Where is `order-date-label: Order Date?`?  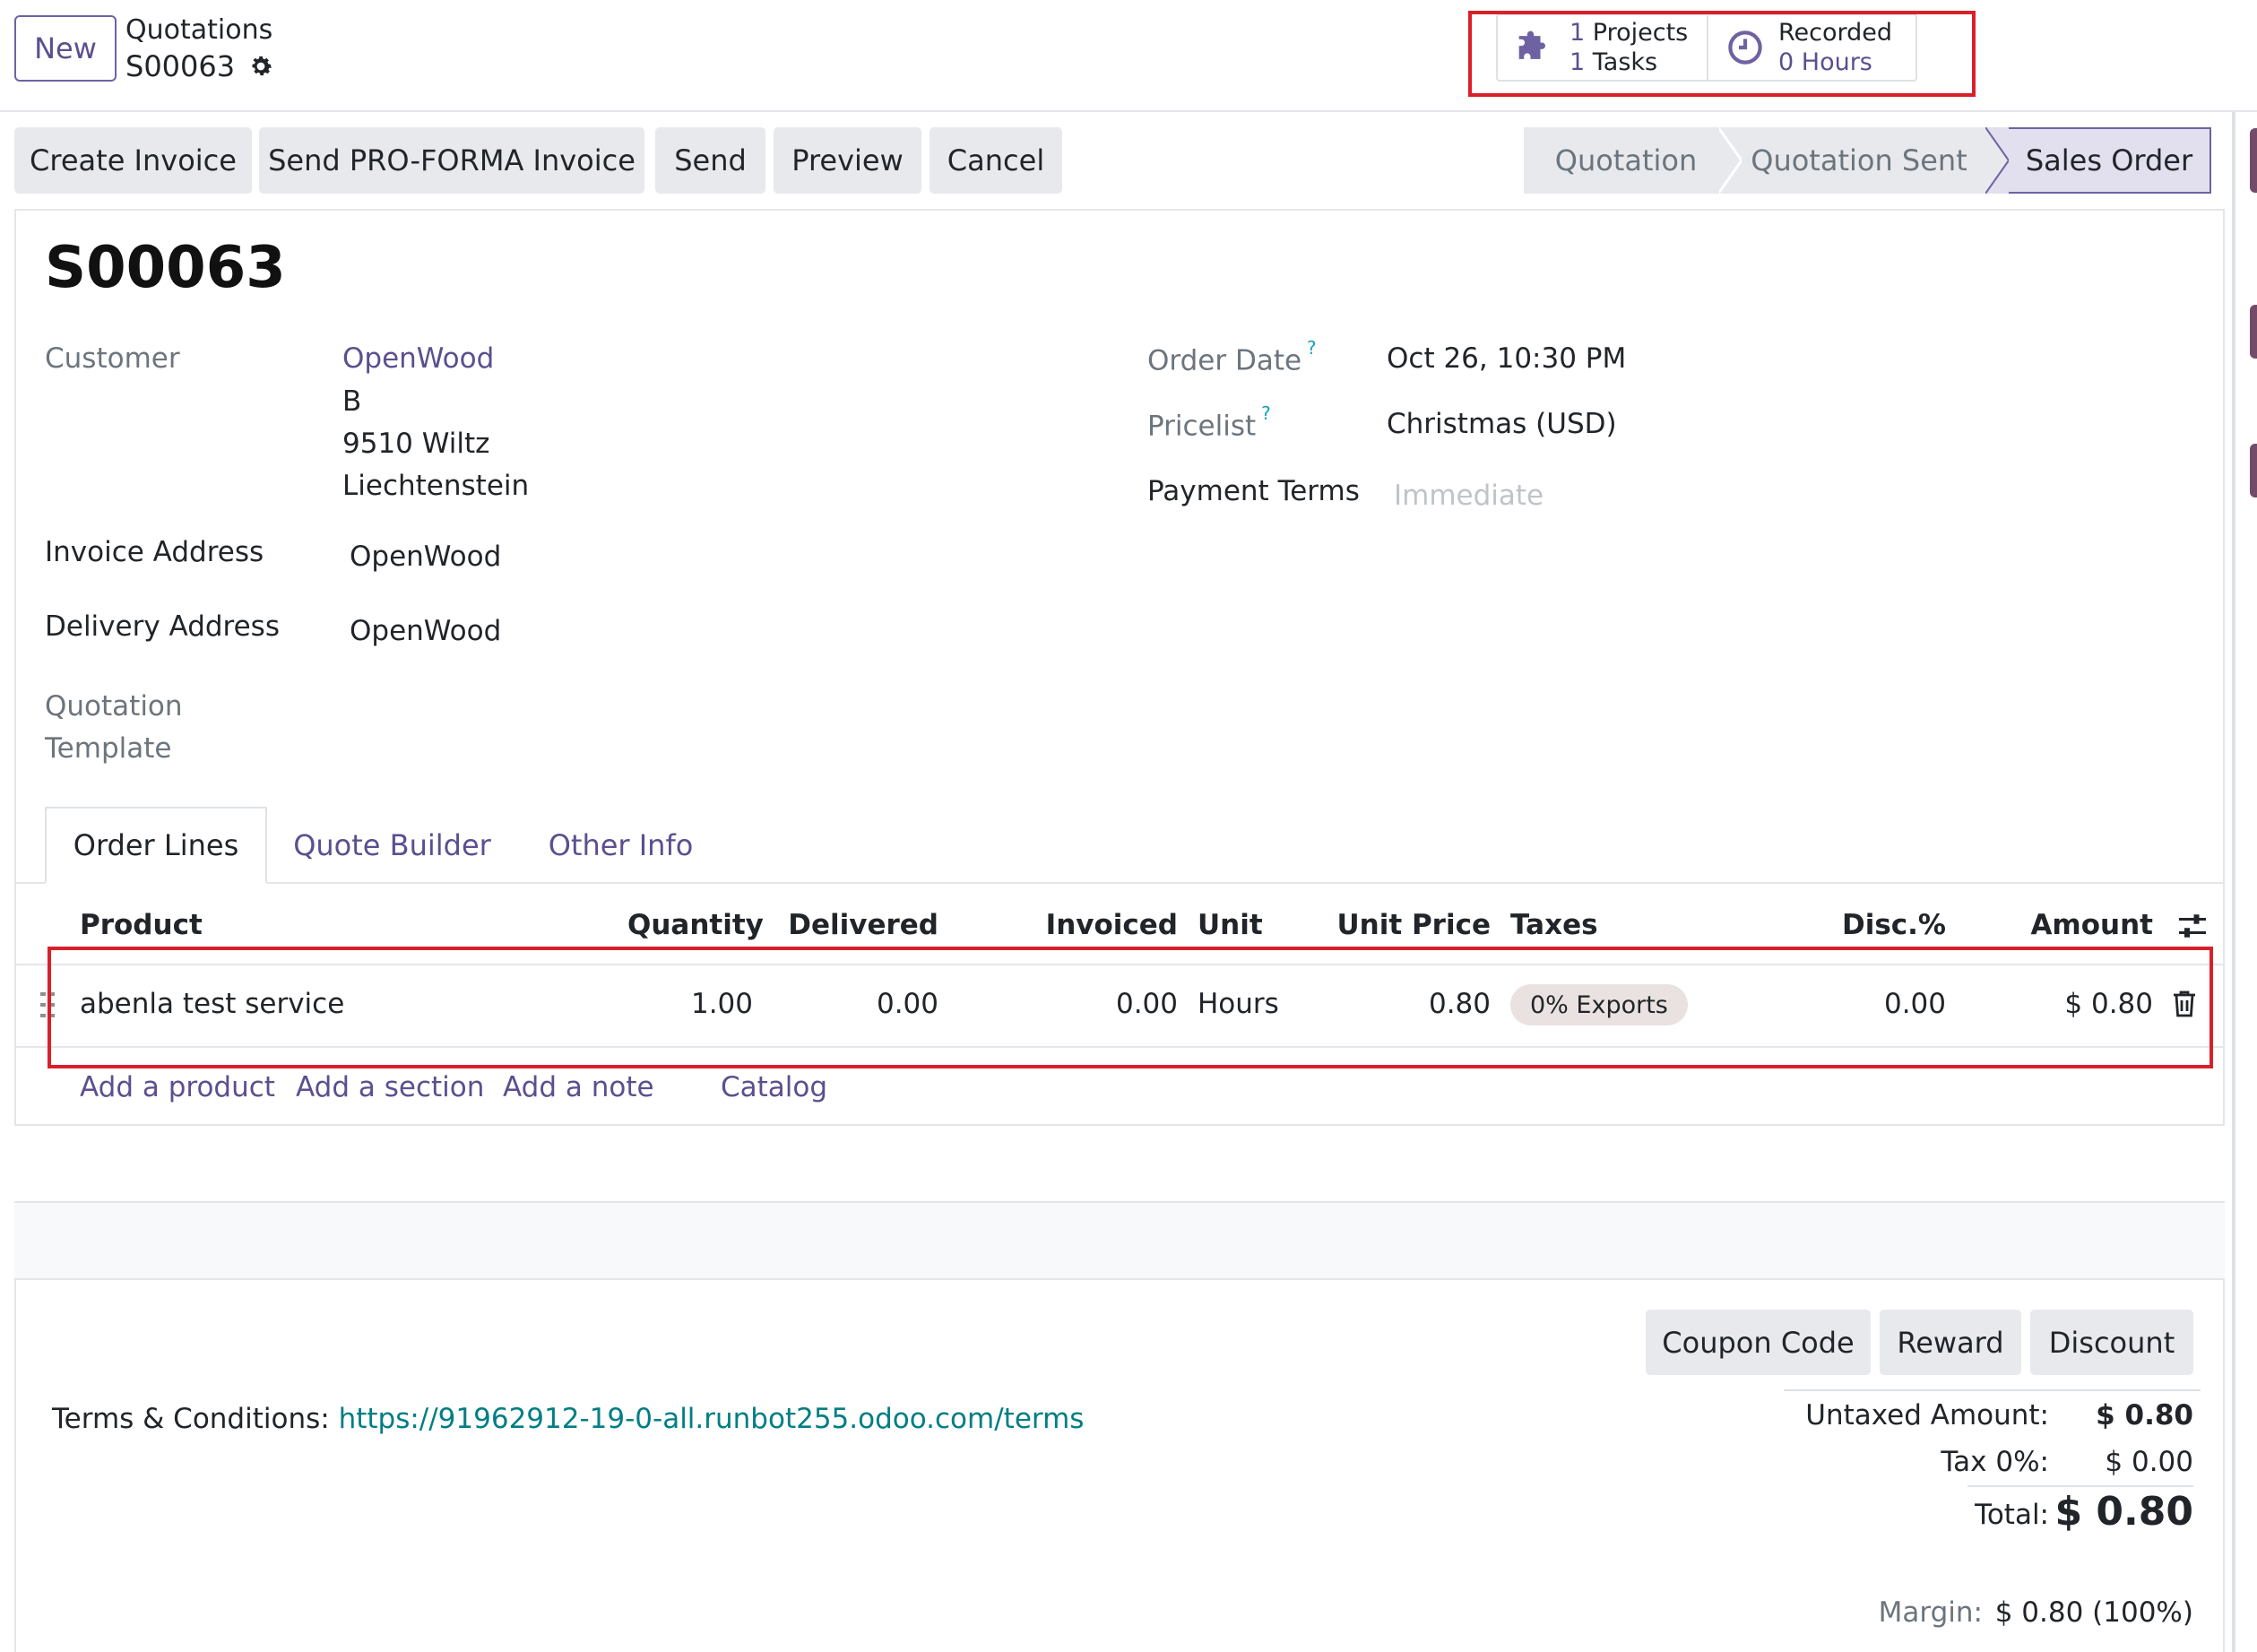 order-date-label: Order Date? is located at coordinates (1232, 357).